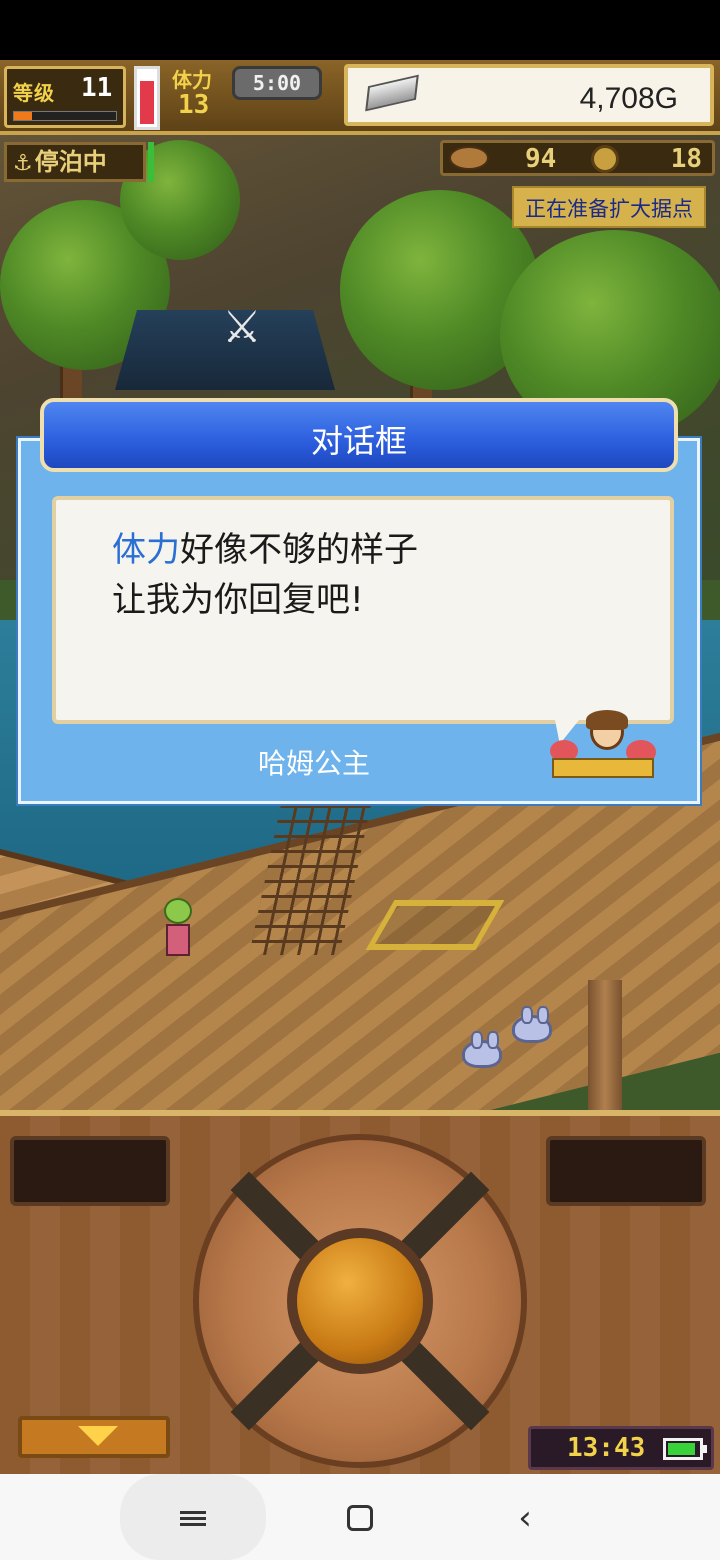 Image resolution: width=720 pixels, height=1560 pixels. Describe the element at coordinates (605, 1045) in the screenshot. I see `ship-mast` at that location.